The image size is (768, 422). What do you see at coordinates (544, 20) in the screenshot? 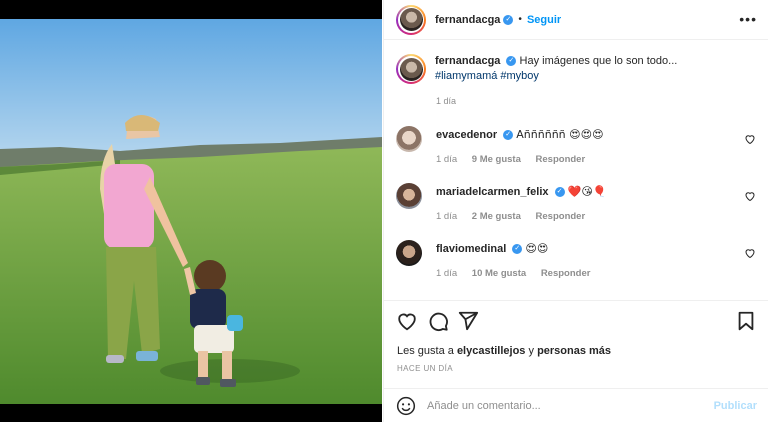
I see `follow-button: Seguir` at bounding box center [544, 20].